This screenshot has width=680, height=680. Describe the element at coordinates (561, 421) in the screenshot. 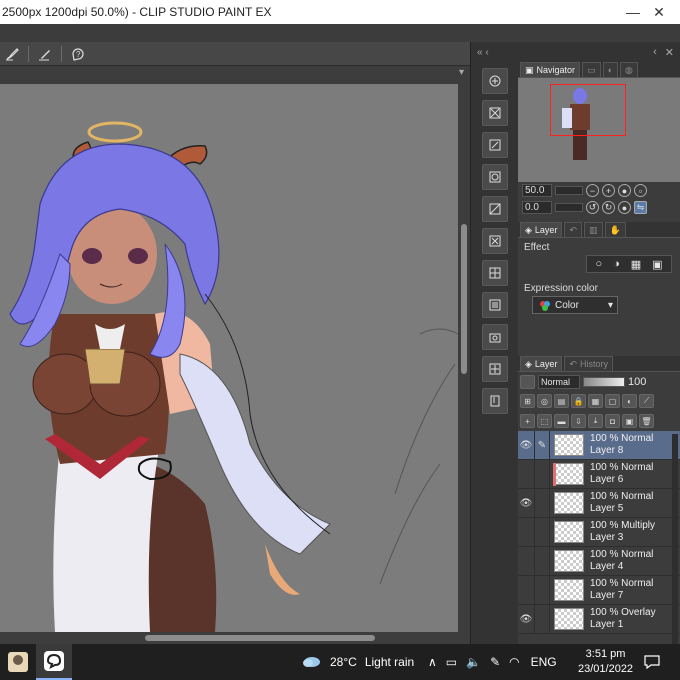

I see `new-folder-icon: ▬` at that location.